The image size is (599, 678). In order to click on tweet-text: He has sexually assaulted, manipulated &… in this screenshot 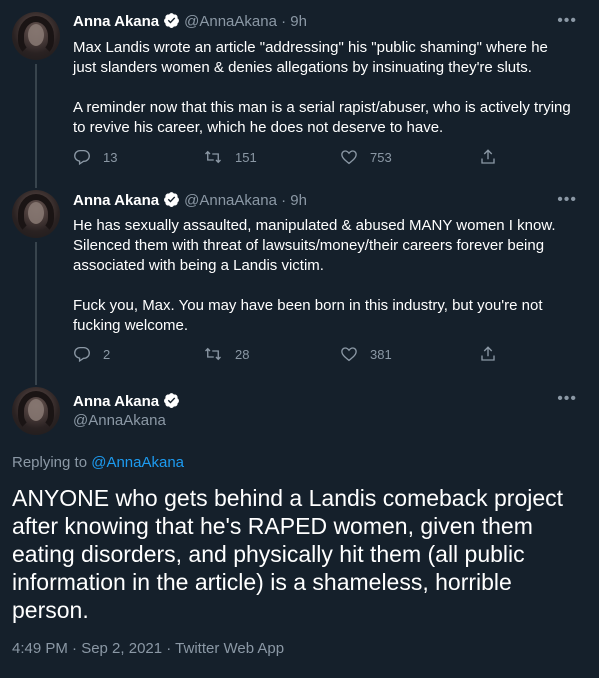, I will do `click(314, 275)`.